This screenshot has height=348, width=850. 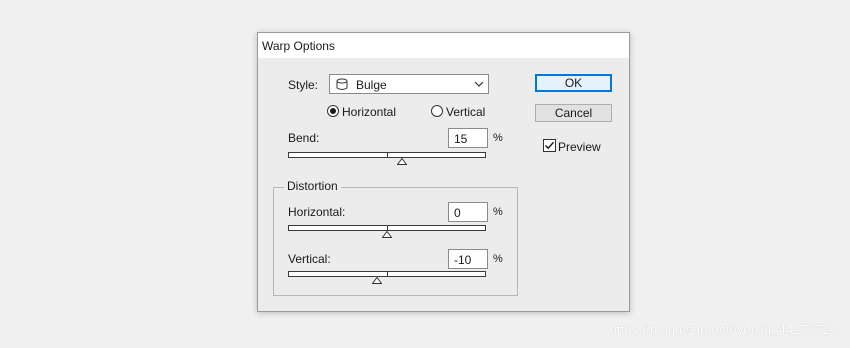 I want to click on distortion-horizontal-label: Horizontal:, so click(x=317, y=212).